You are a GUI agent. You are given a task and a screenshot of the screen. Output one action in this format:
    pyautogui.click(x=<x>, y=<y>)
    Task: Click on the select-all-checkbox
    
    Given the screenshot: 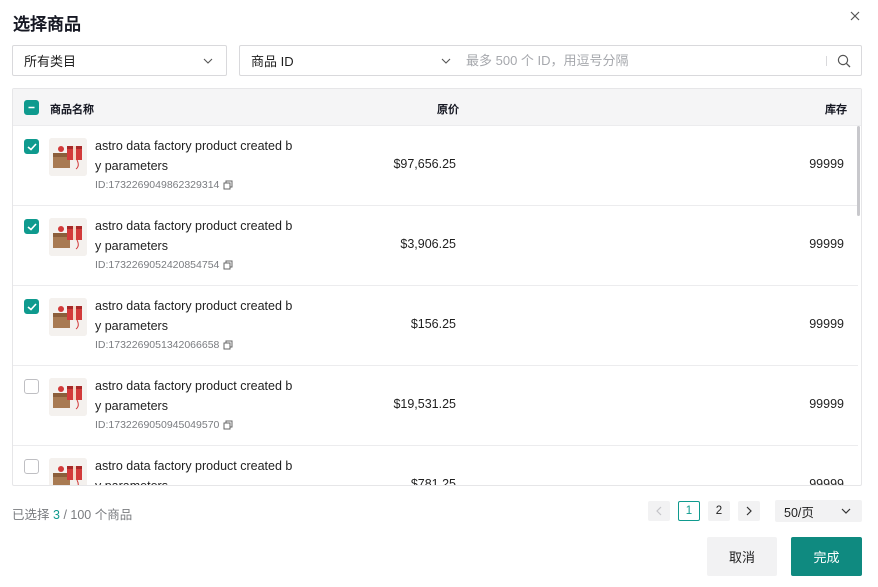 What is the action you would take?
    pyautogui.click(x=31, y=107)
    